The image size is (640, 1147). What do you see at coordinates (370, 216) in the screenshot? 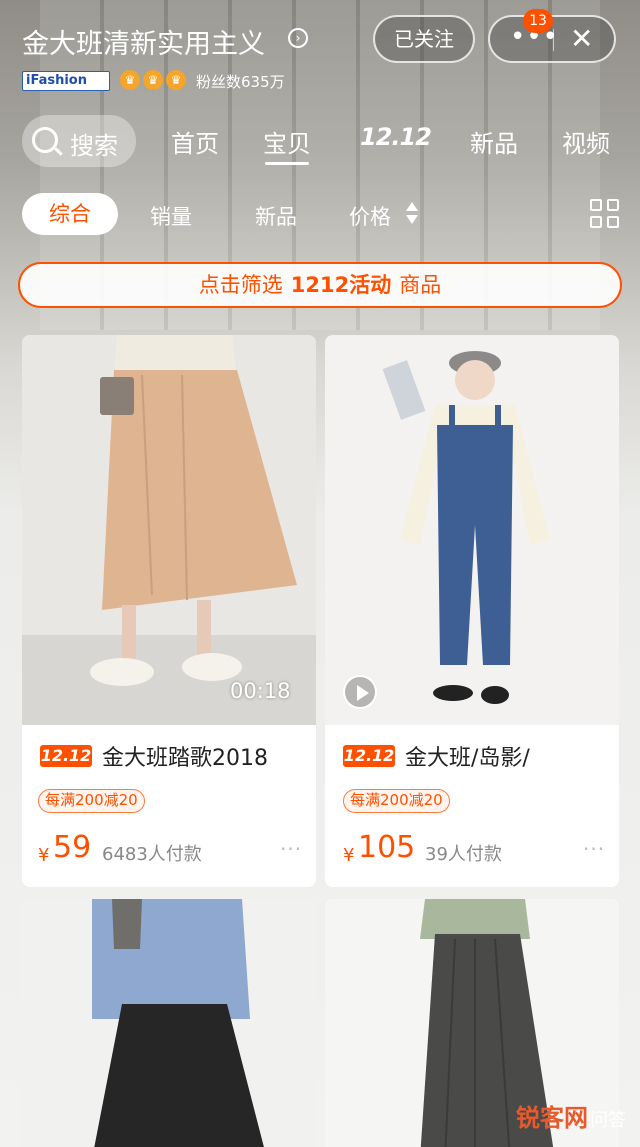
I see `filter-price: 价格` at bounding box center [370, 216].